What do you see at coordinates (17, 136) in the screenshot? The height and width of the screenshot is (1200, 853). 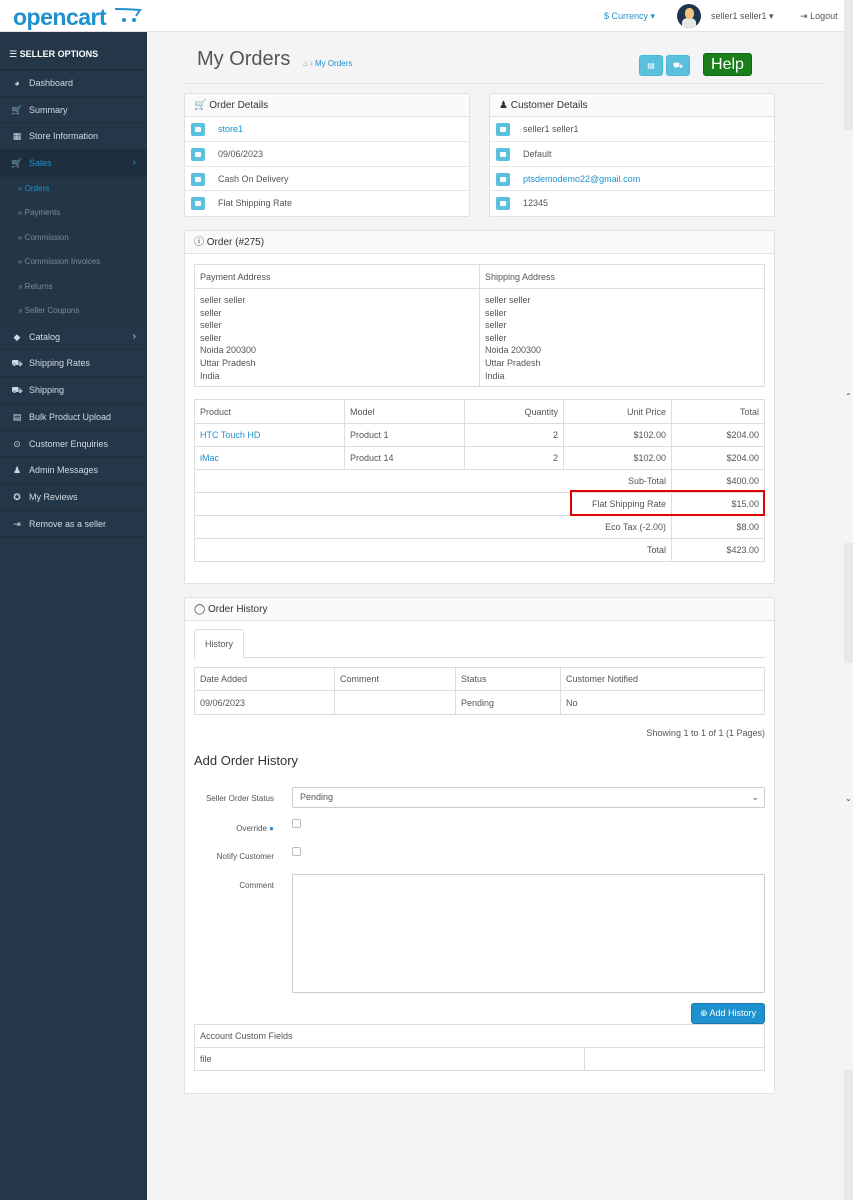 I see `store-icon: ▦` at bounding box center [17, 136].